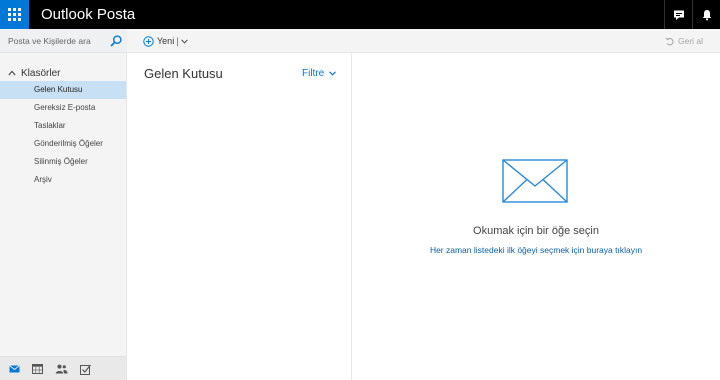 The width and height of the screenshot is (720, 380). I want to click on filter-label: Filtre, so click(313, 73).